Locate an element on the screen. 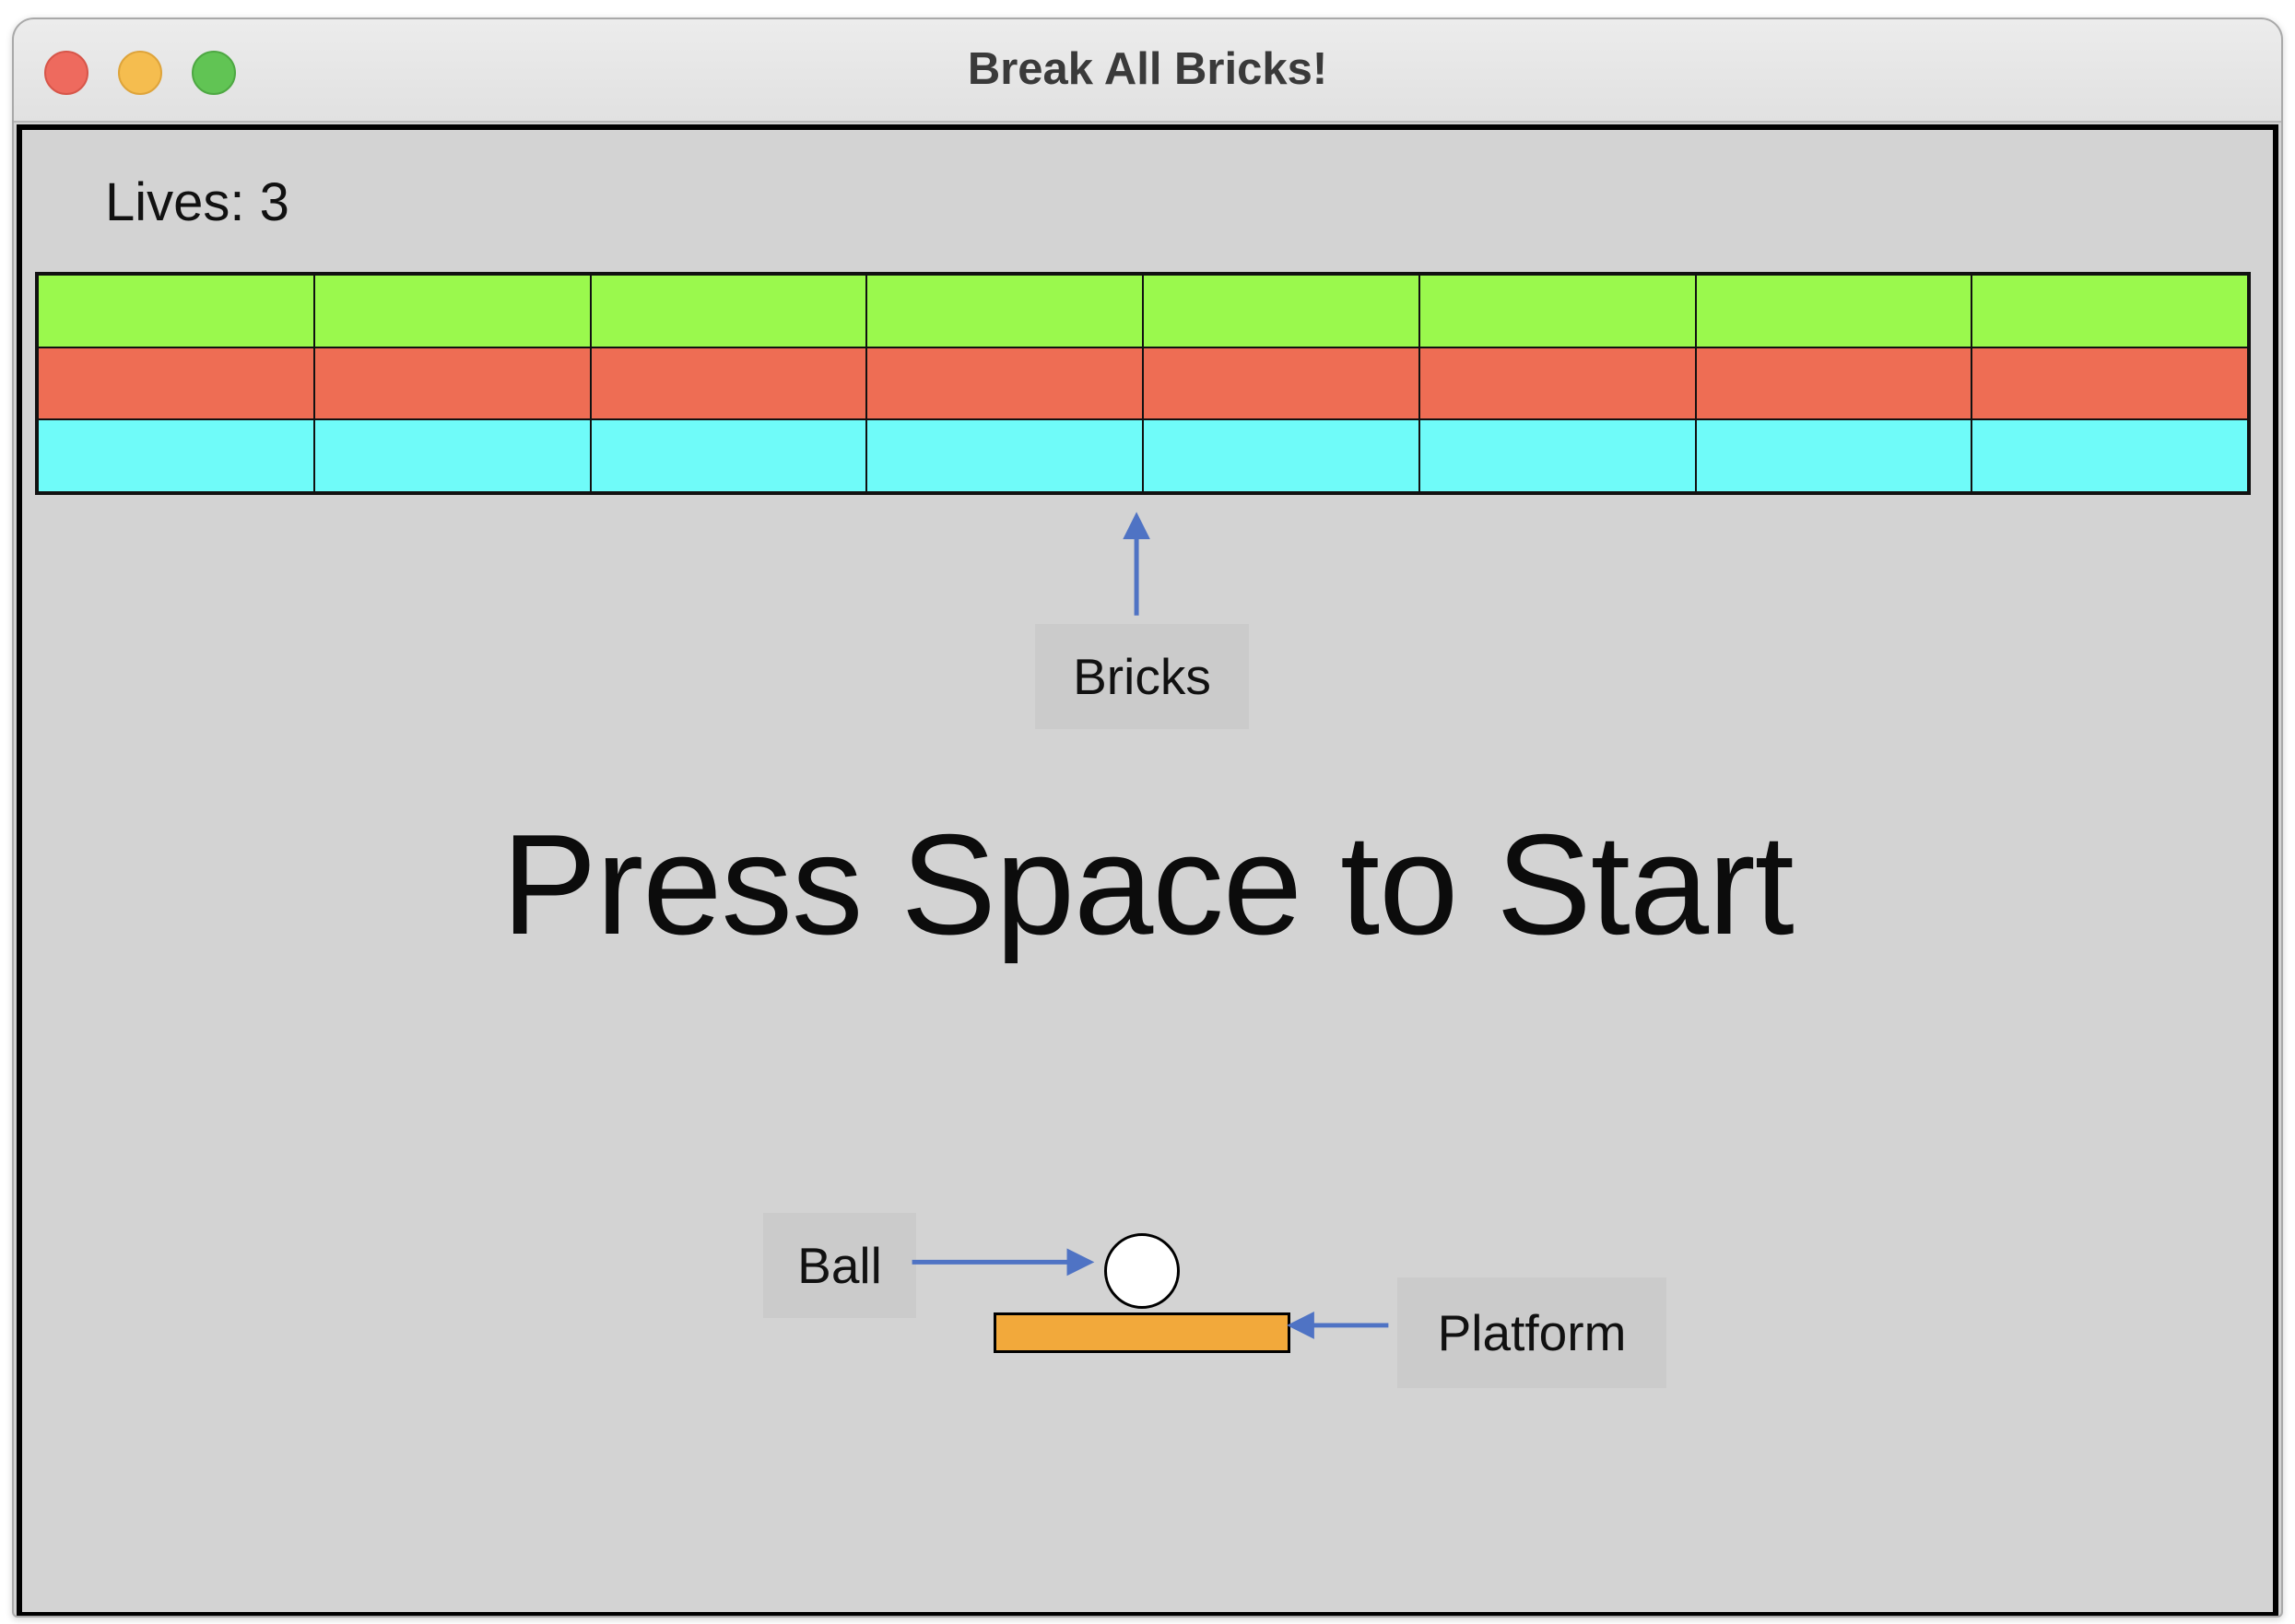 This screenshot has width=2295, height=1624. ball-annotation-label: Ball is located at coordinates (839, 1265).